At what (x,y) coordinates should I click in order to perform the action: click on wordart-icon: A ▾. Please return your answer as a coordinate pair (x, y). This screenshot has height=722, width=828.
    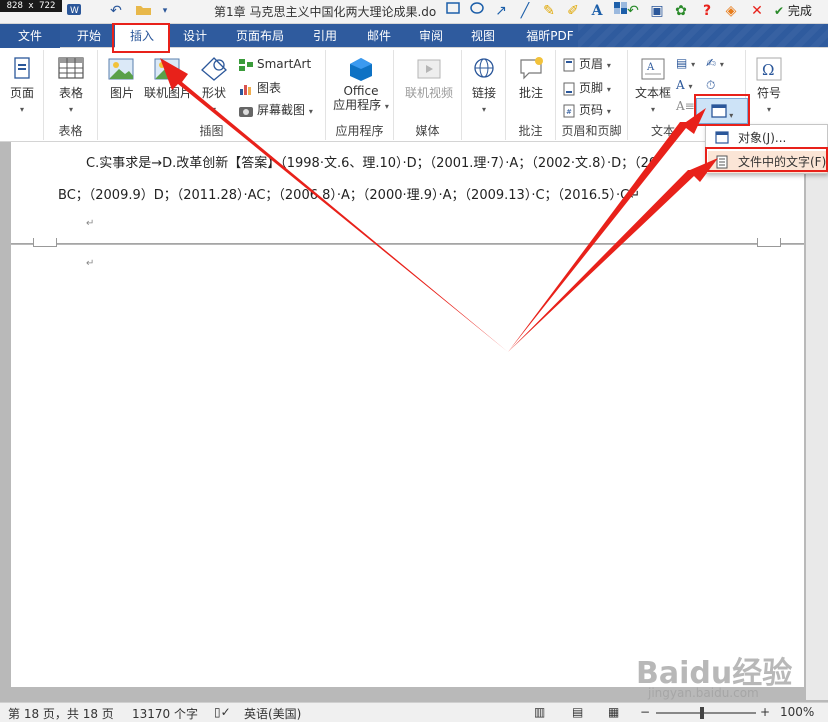
    Looking at the image, I should click on (684, 85).